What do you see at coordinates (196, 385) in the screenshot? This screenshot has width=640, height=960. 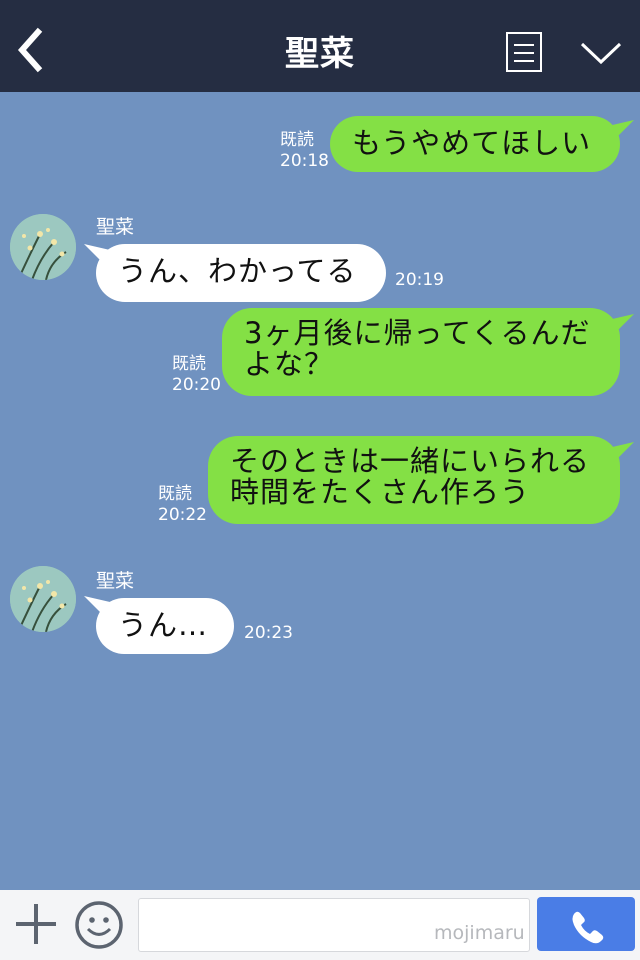 I see `message-time: 20:20` at bounding box center [196, 385].